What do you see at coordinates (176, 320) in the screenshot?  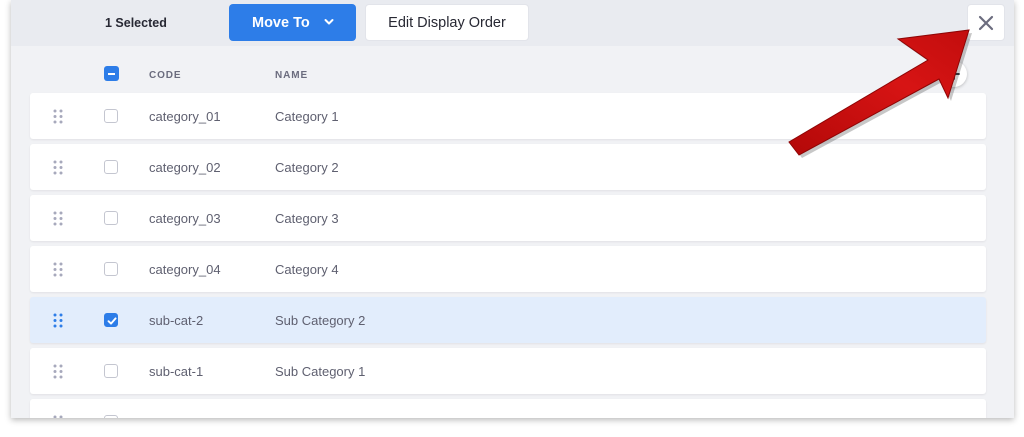 I see `cell-code: sub-cat-2` at bounding box center [176, 320].